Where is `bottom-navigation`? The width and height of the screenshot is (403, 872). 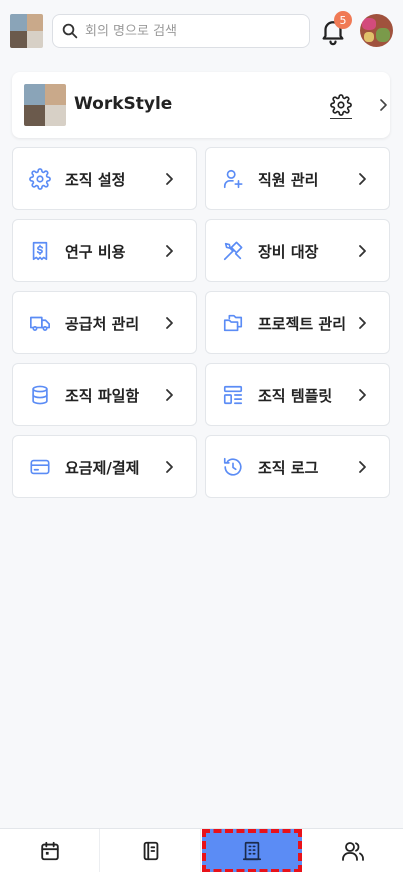 bottom-navigation is located at coordinates (201, 850).